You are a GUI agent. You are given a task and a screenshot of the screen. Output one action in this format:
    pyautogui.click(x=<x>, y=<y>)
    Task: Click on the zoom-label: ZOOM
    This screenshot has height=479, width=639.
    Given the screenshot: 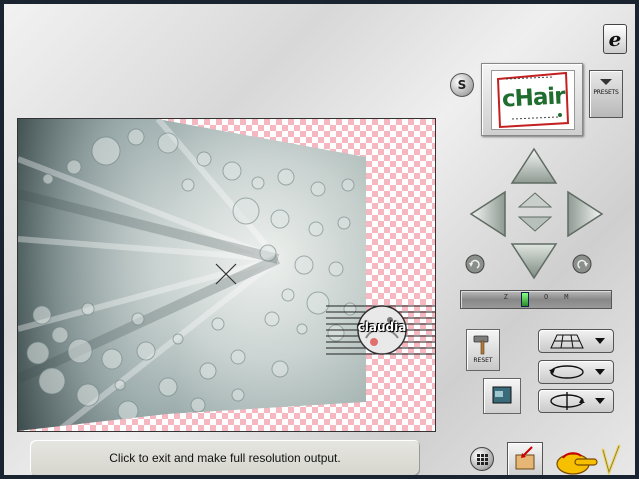 What is the action you would take?
    pyautogui.click(x=544, y=297)
    